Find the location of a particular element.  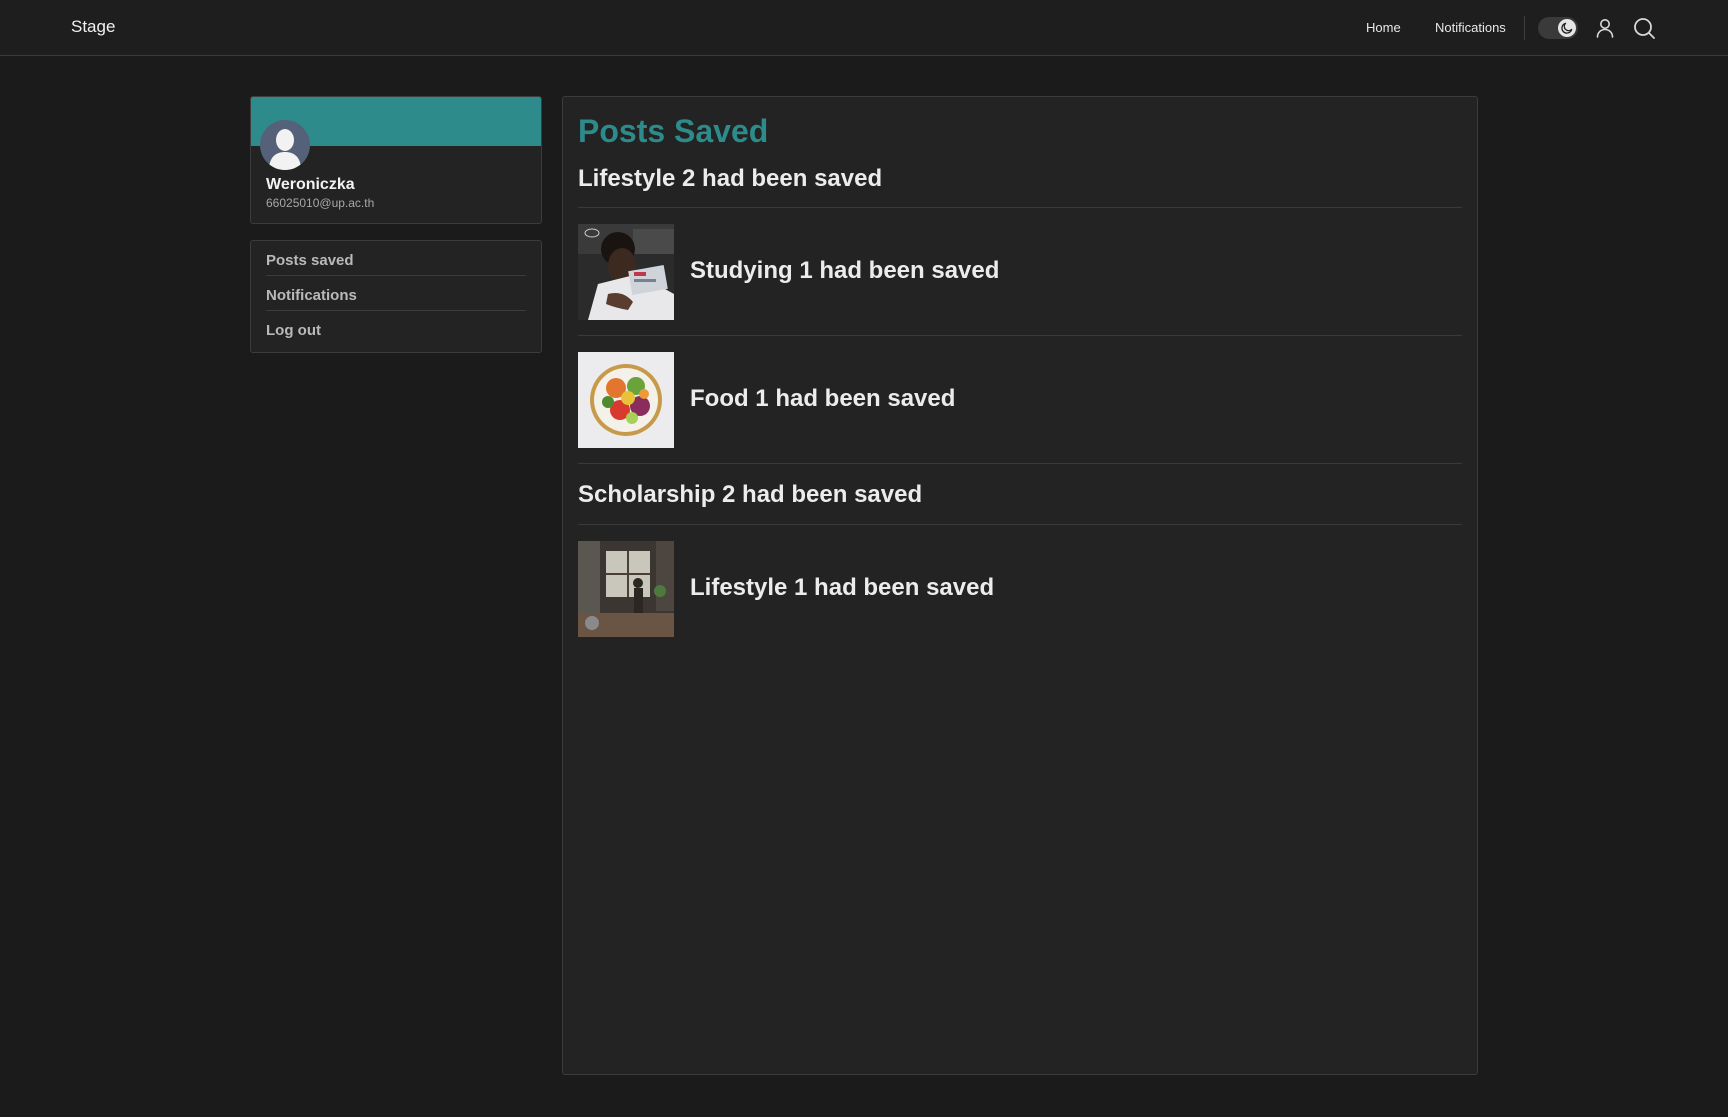

salad-bowl-photo is located at coordinates (626, 400).